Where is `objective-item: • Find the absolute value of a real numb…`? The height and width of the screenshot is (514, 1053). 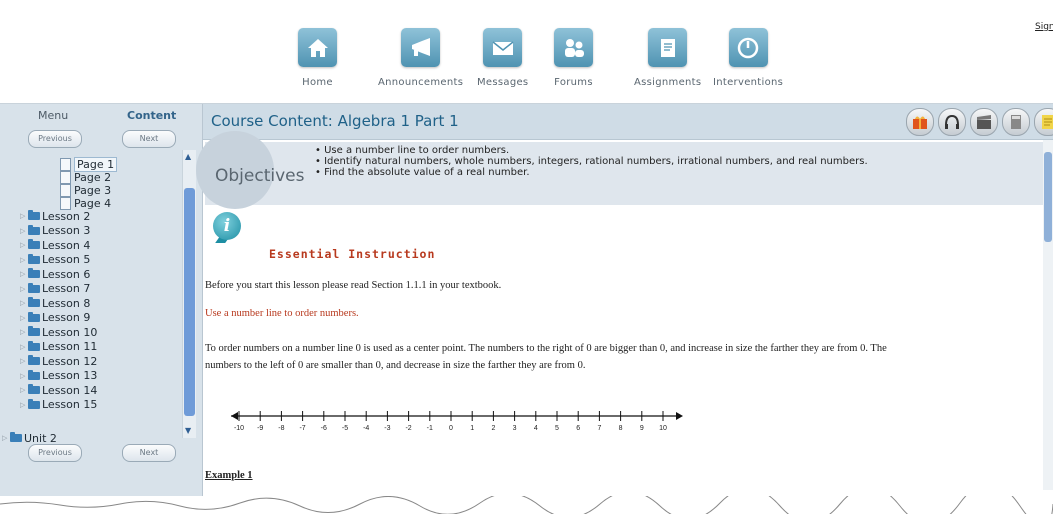 objective-item: • Find the absolute value of a real numb… is located at coordinates (422, 172).